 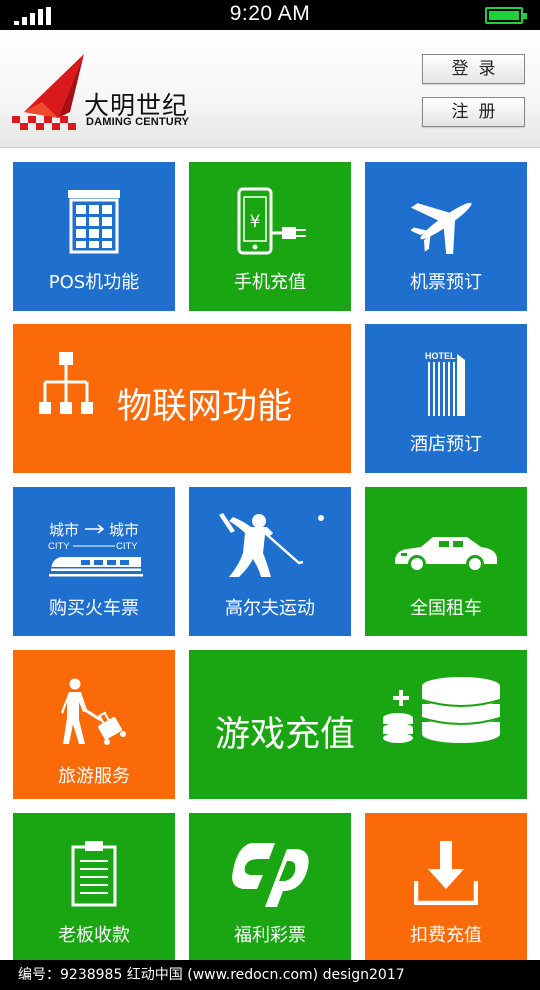 I want to click on lottery-logo-icon, so click(x=270, y=875).